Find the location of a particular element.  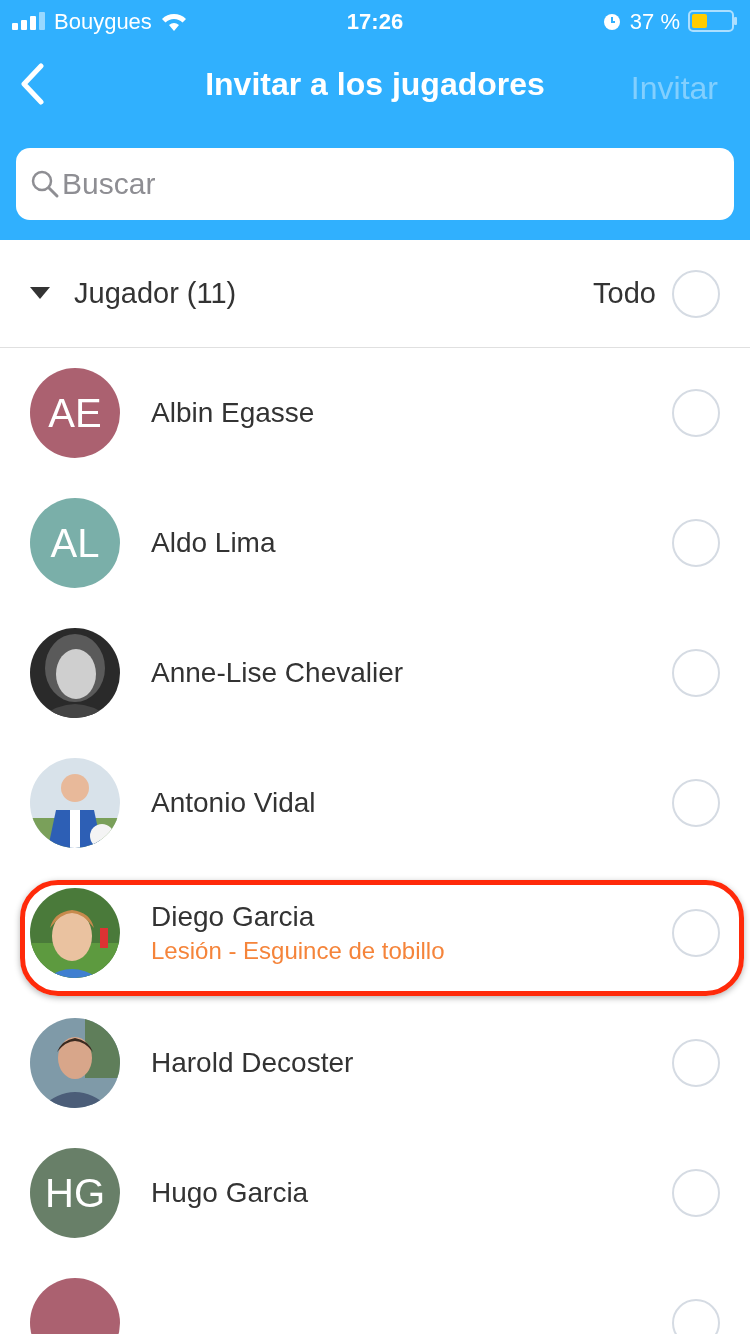

select-all-label: Todo is located at coordinates (624, 293).